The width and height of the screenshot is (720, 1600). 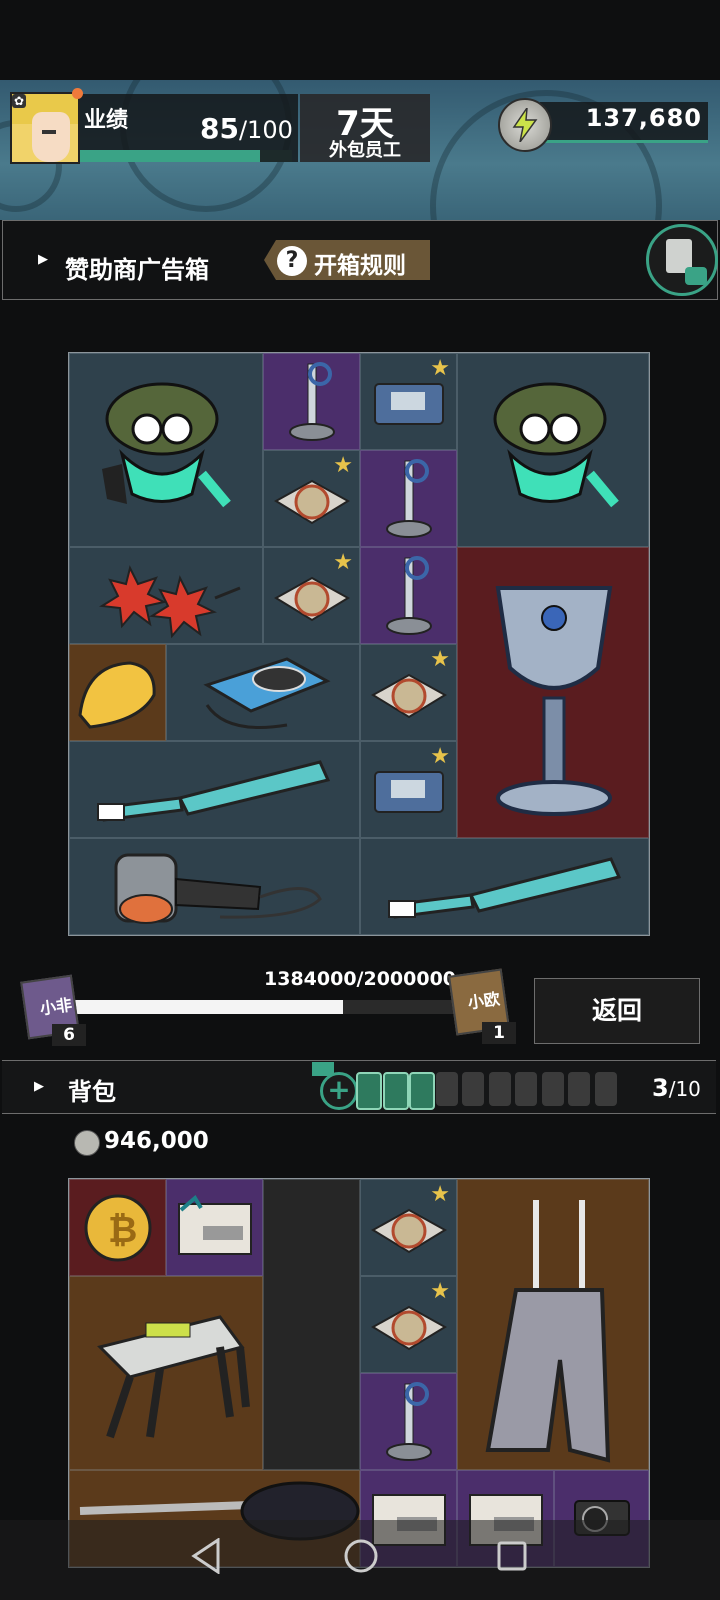 I want to click on progress-bar-fill, so click(x=204, y=1007).